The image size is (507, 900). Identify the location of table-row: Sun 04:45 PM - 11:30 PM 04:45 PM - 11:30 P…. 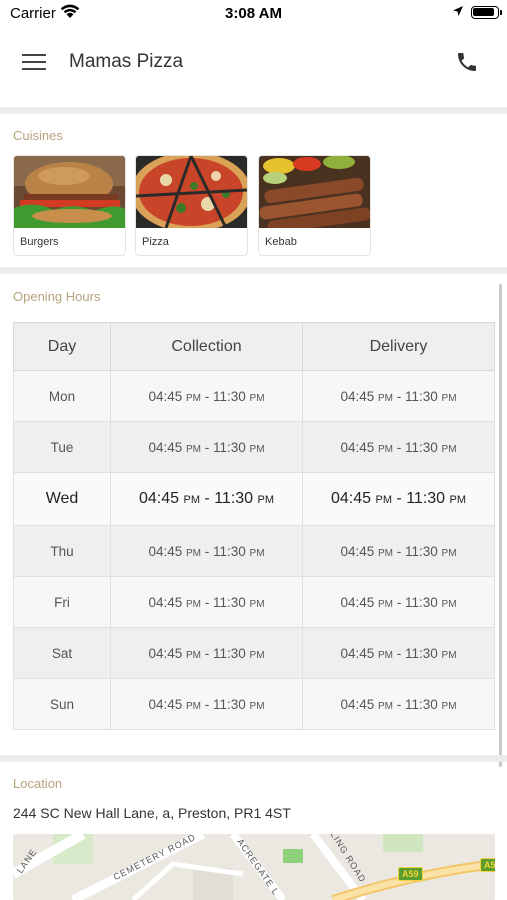
(254, 704).